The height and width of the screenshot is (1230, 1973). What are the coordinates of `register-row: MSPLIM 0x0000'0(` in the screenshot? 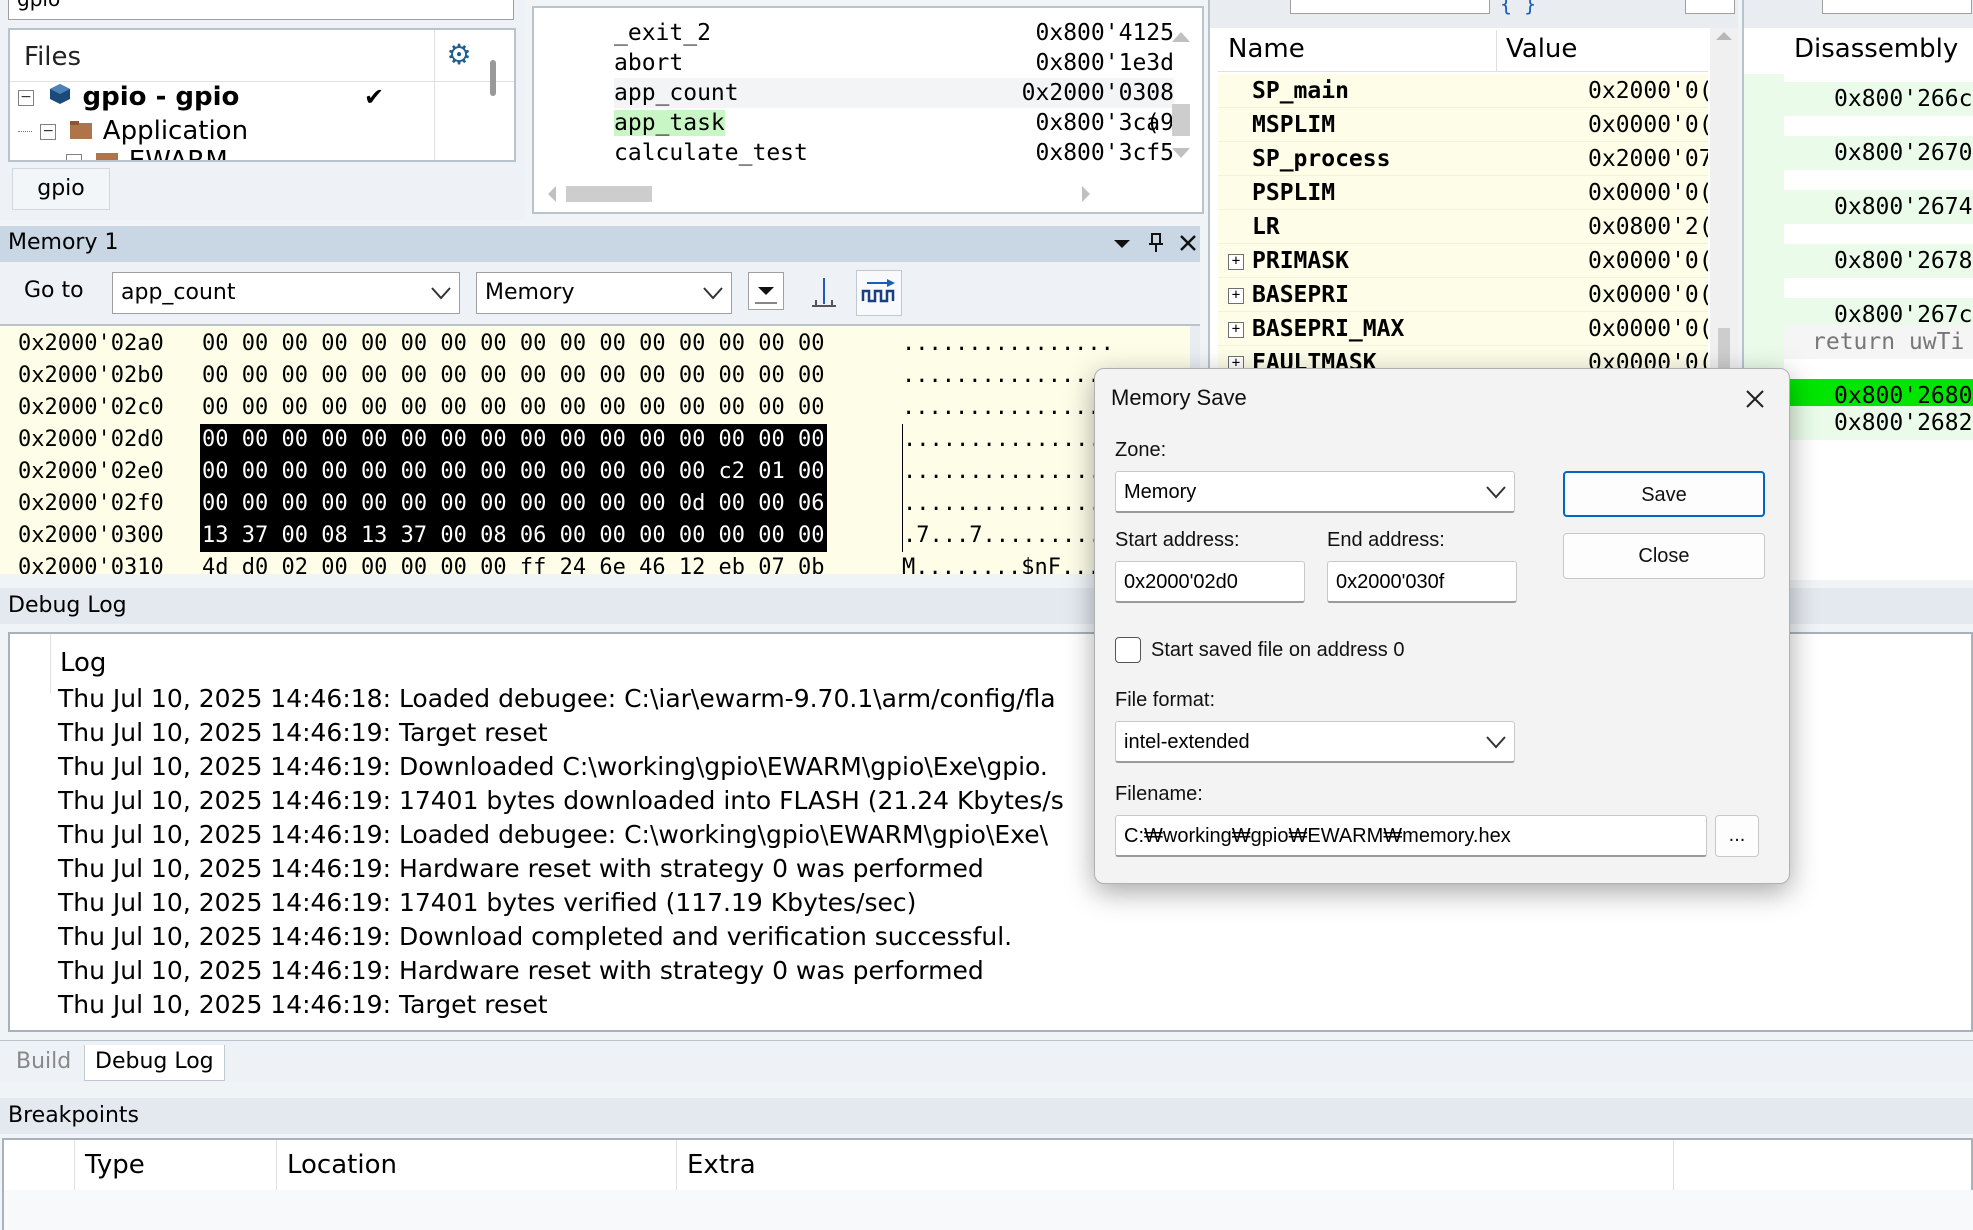 It's located at (1463, 125).